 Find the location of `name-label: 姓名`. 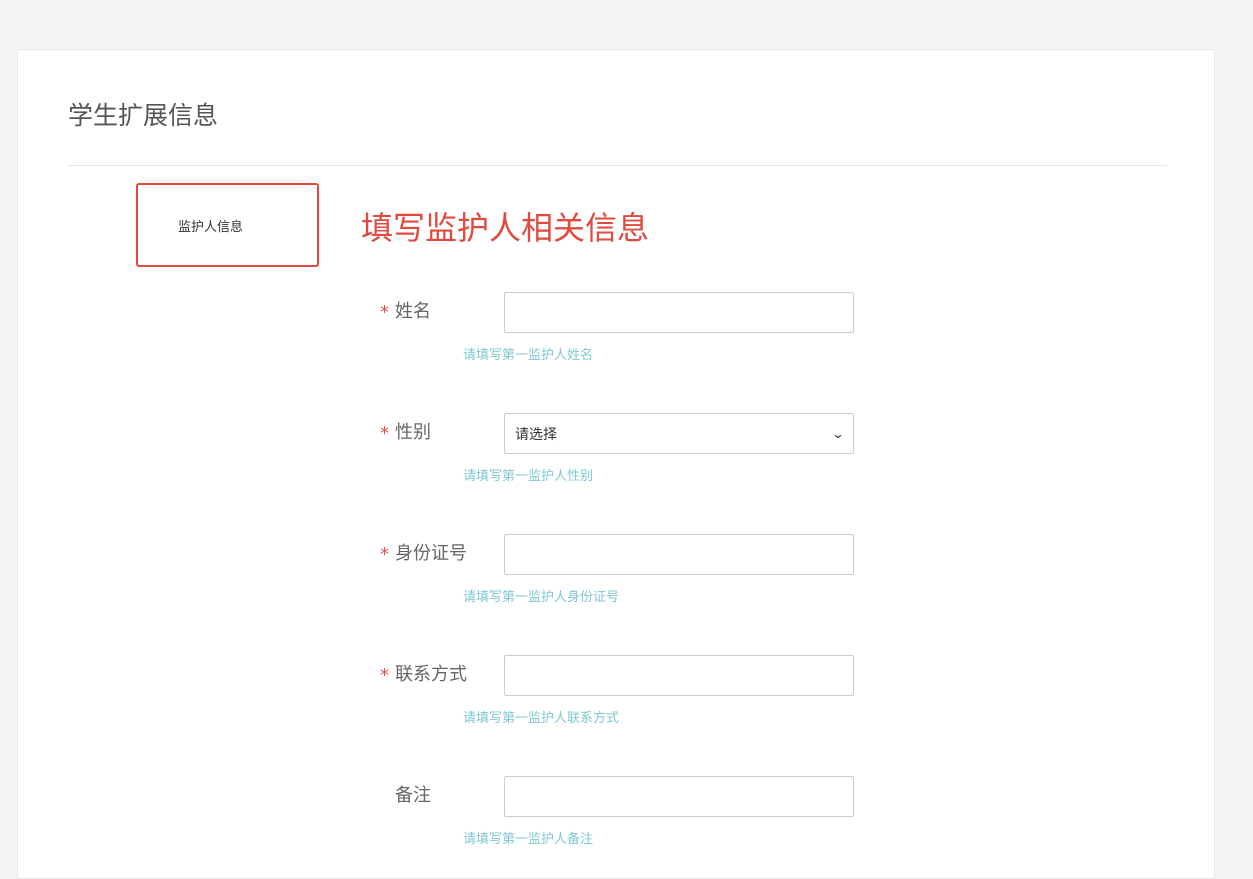

name-label: 姓名 is located at coordinates (413, 311).